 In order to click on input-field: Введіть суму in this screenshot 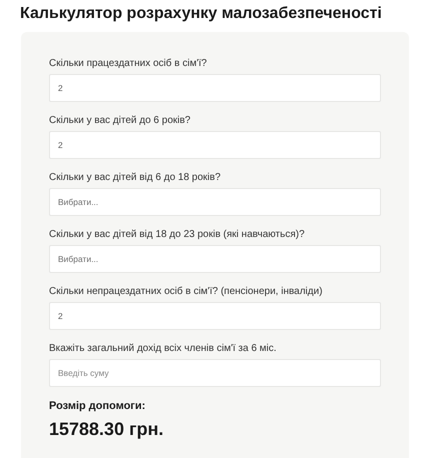, I will do `click(215, 373)`.